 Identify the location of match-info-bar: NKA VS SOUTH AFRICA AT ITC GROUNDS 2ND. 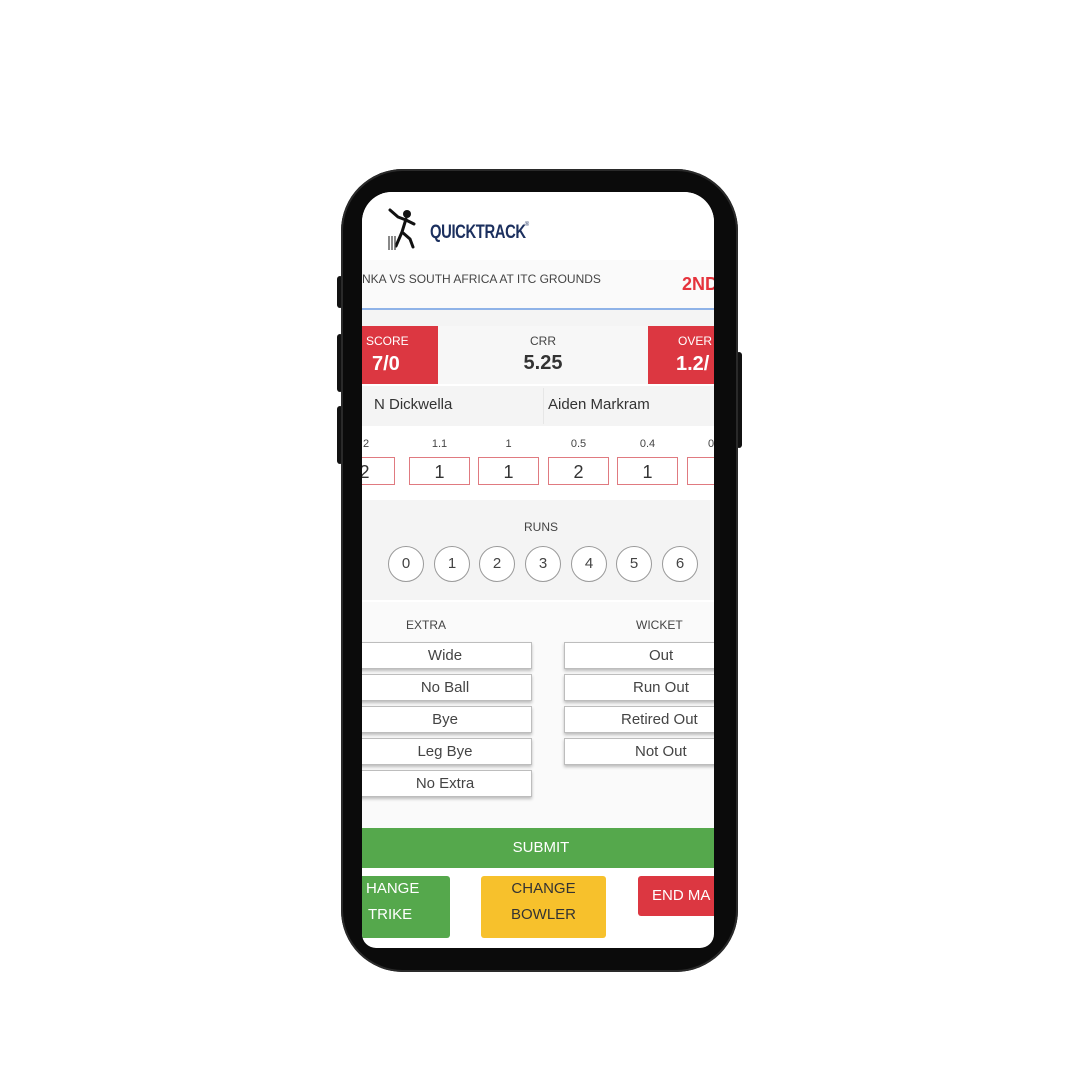
(538, 285).